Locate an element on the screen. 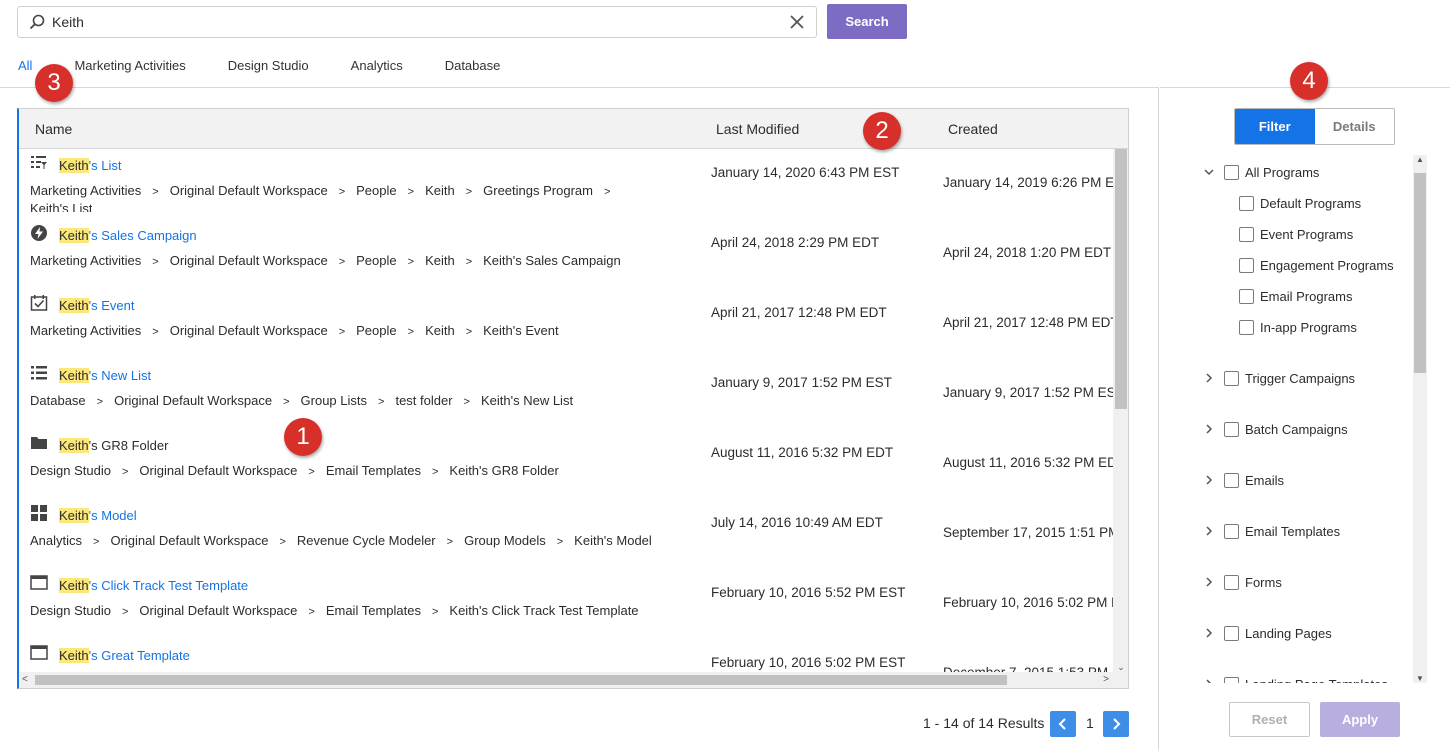  last-modified-cell: April 21, 2017 12:48 PM EDT is located at coordinates (799, 312).